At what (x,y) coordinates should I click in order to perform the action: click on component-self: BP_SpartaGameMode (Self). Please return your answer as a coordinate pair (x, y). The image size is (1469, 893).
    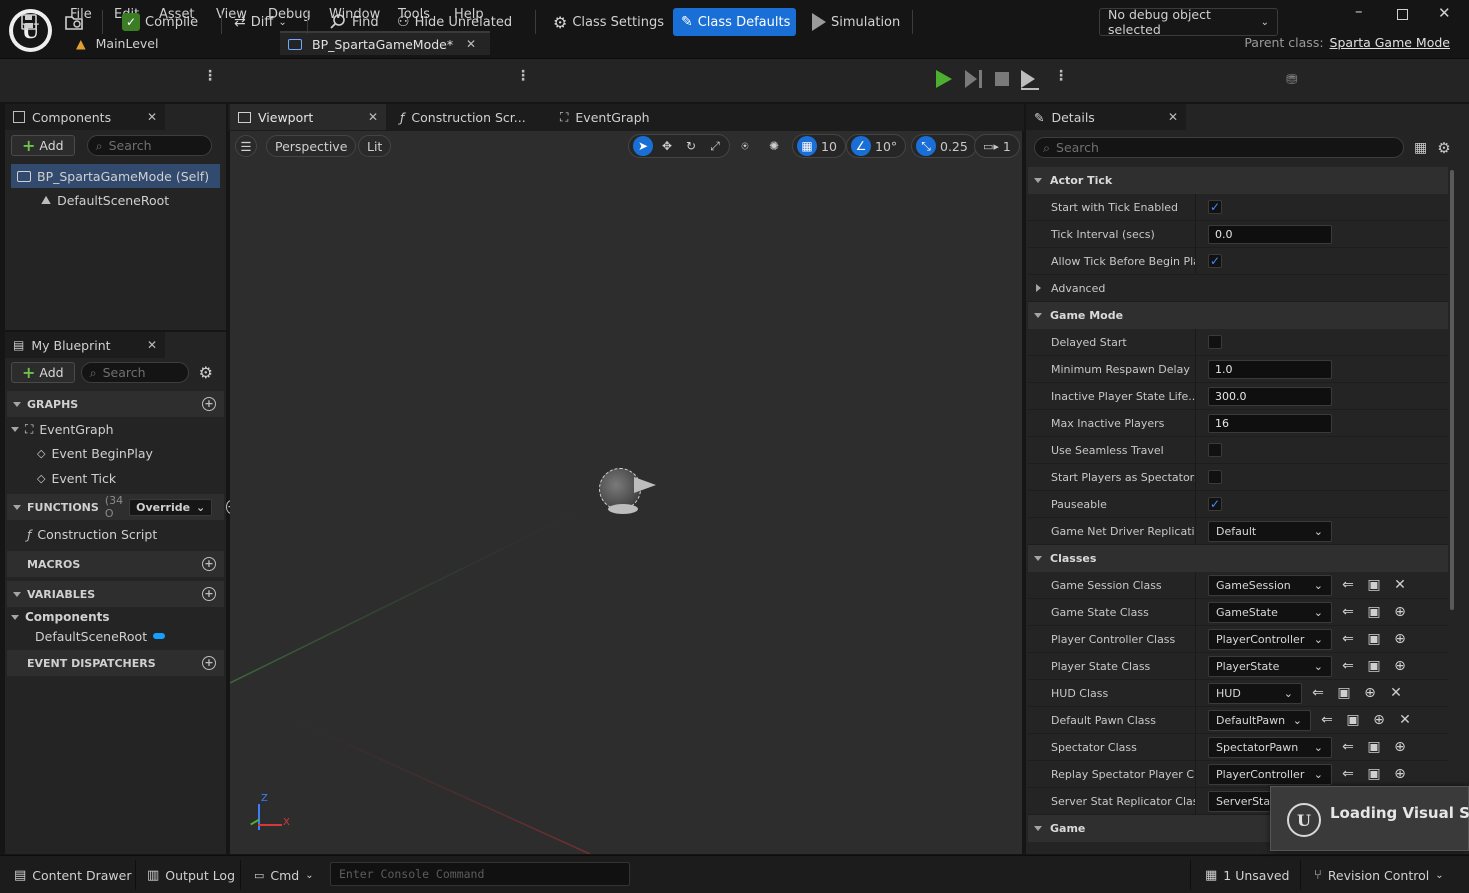
    Looking at the image, I should click on (115, 176).